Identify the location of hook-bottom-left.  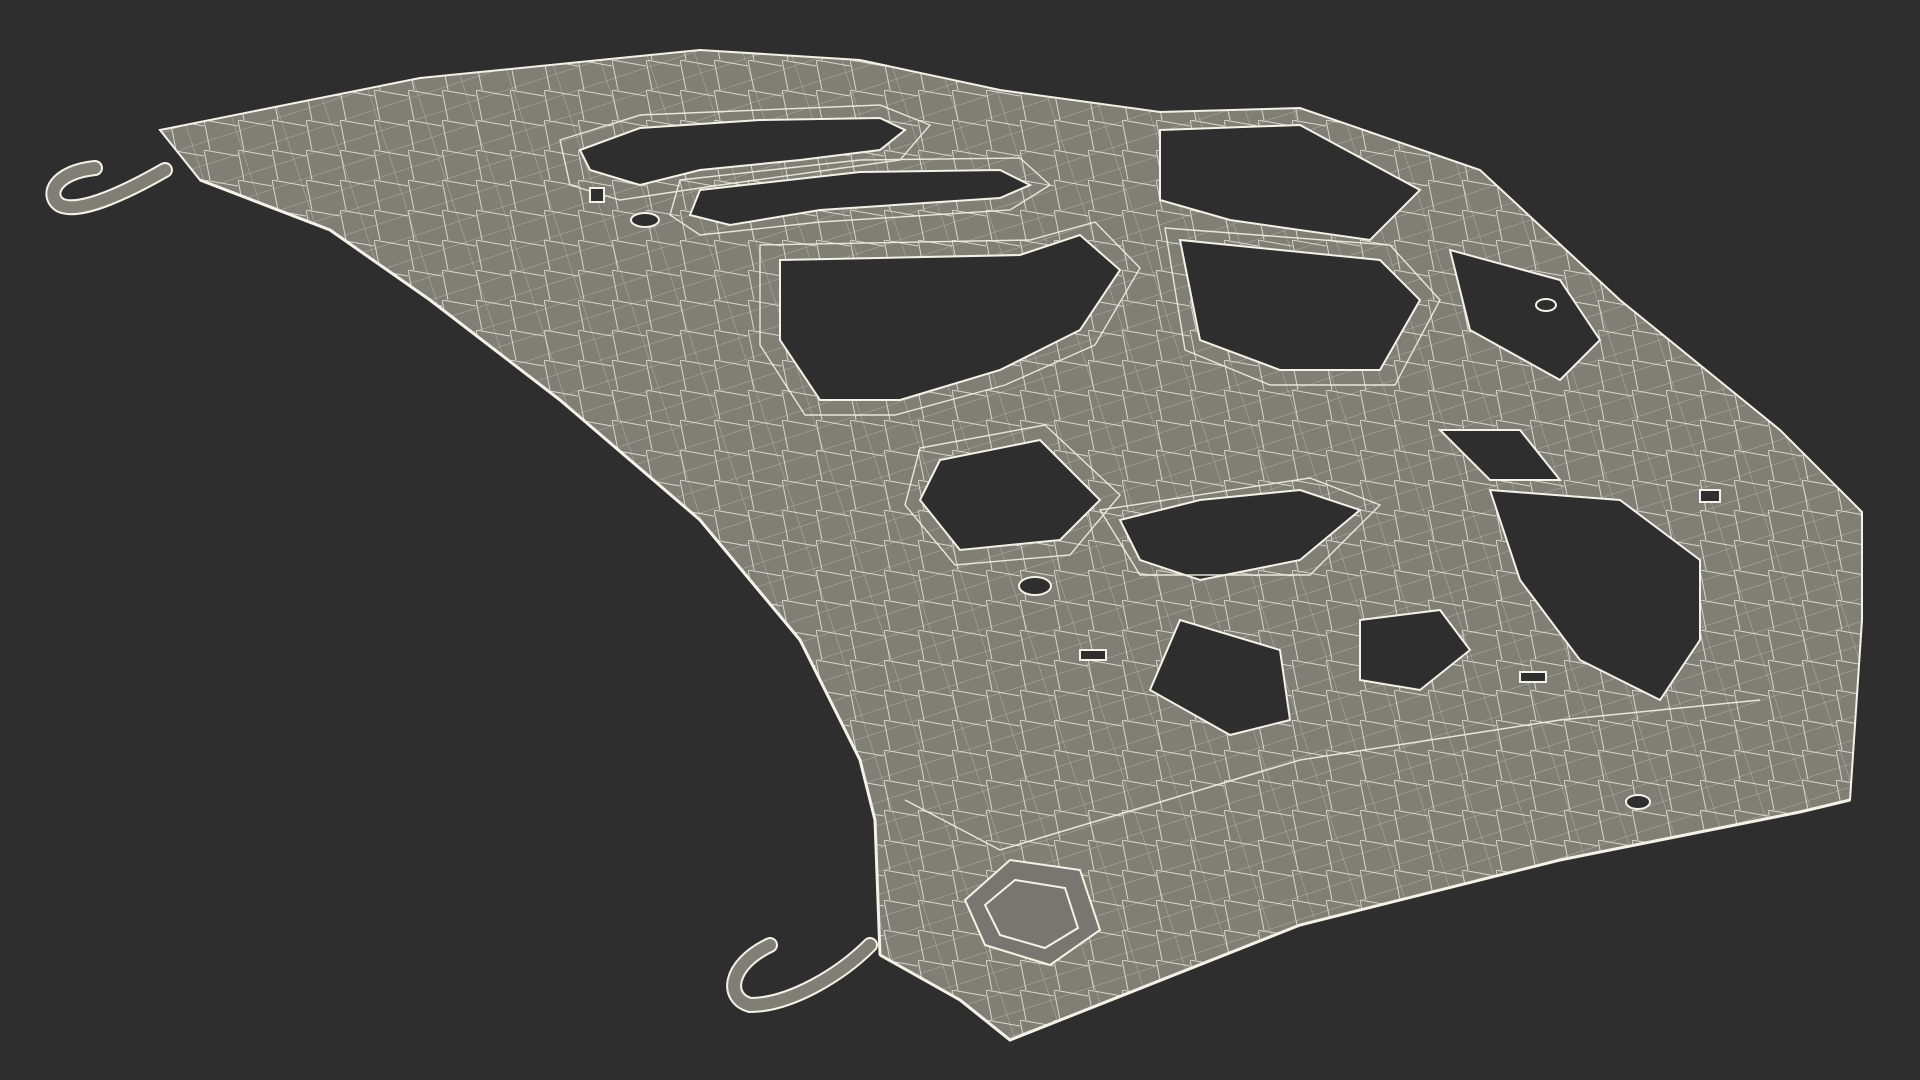
(802, 975).